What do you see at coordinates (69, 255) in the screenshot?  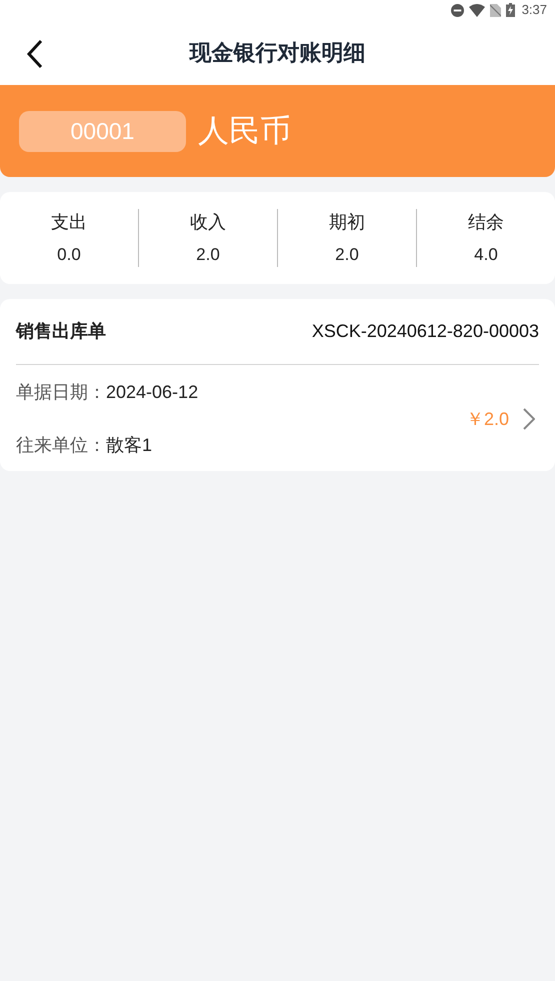 I see `summary-value: 0.0` at bounding box center [69, 255].